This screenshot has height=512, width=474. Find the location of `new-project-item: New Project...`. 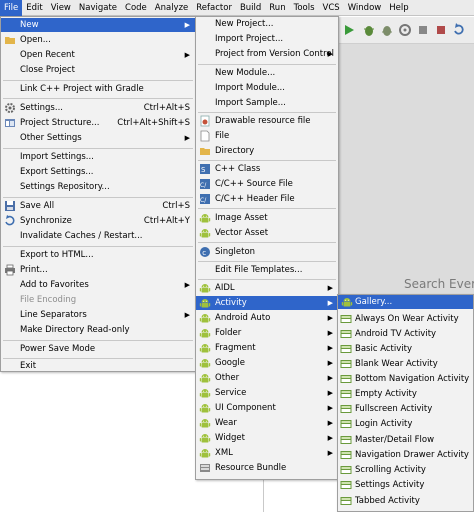

new-project-item: New Project... is located at coordinates (267, 24).